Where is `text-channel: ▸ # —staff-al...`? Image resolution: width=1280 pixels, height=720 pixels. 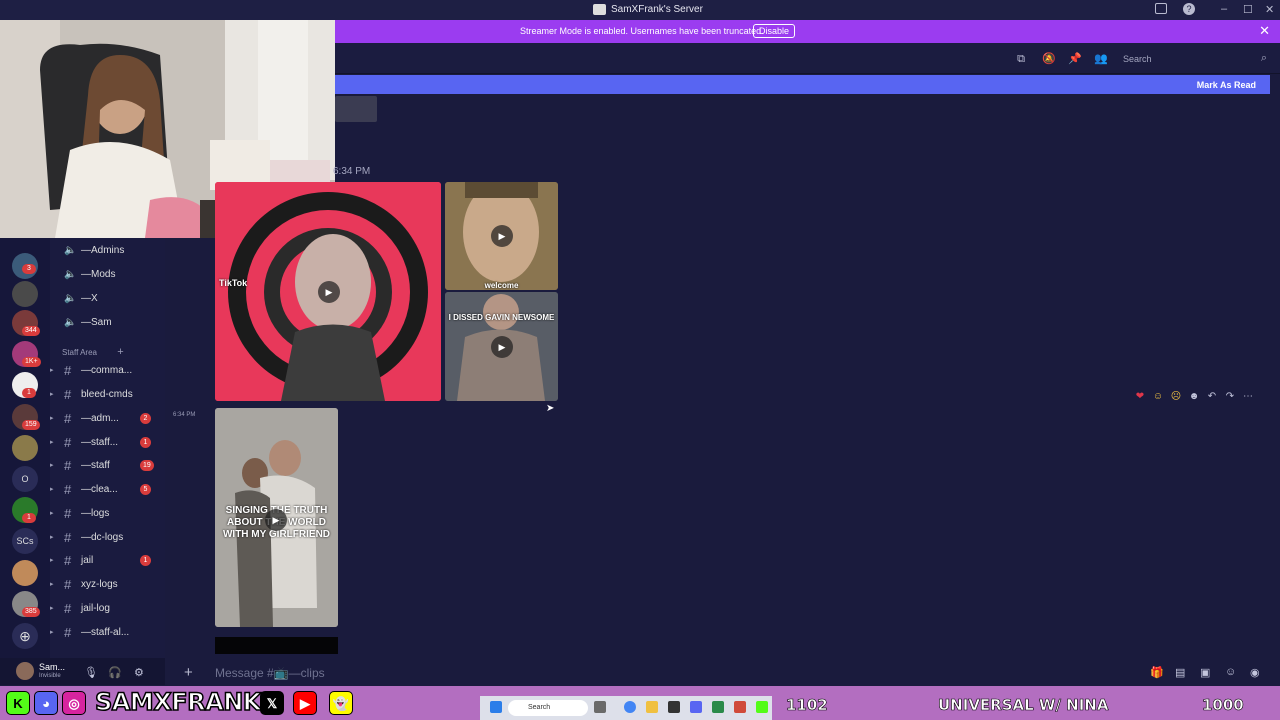 text-channel: ▸ # —staff-al... is located at coordinates (107, 632).